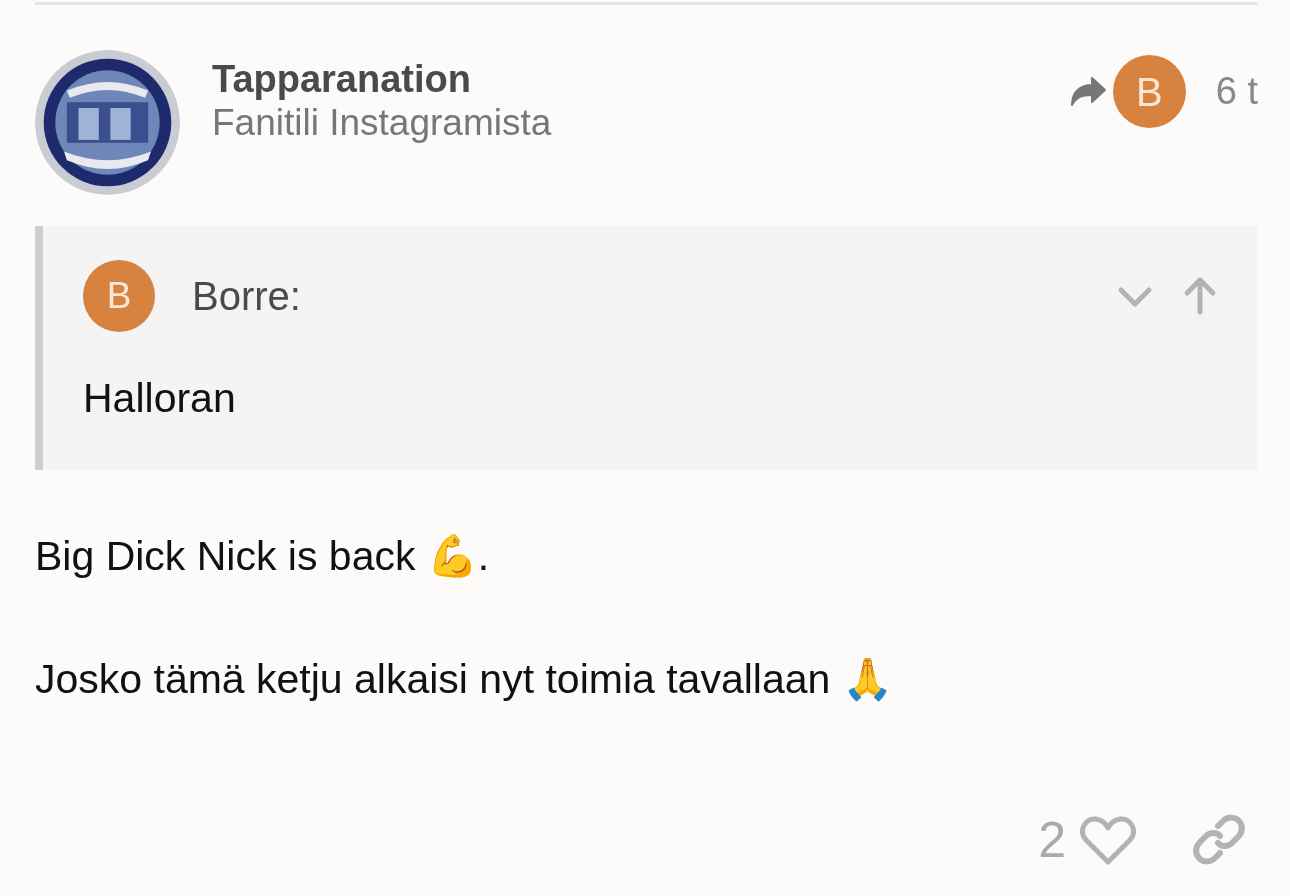  What do you see at coordinates (160, 398) in the screenshot?
I see `quote-text: Halloran` at bounding box center [160, 398].